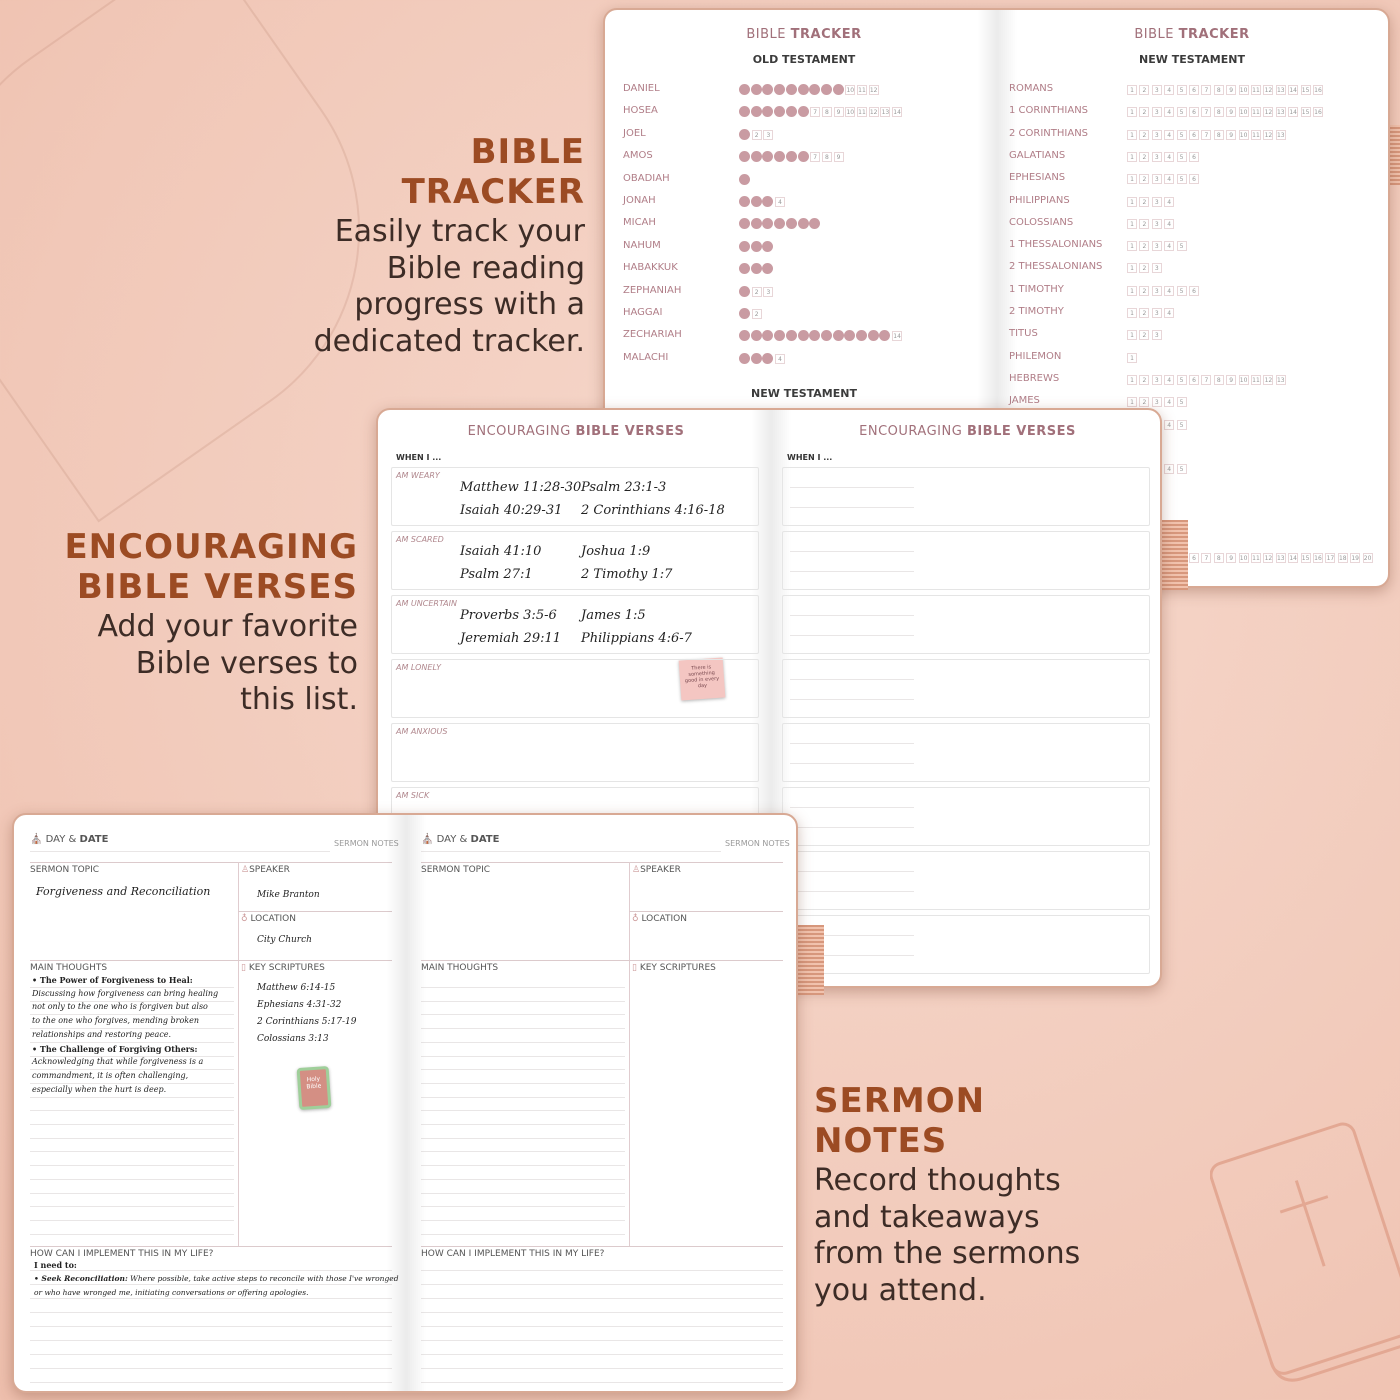 This screenshot has width=1400, height=1400. What do you see at coordinates (1256, 558) in the screenshot?
I see `chapter-checkbox-11: 11` at bounding box center [1256, 558].